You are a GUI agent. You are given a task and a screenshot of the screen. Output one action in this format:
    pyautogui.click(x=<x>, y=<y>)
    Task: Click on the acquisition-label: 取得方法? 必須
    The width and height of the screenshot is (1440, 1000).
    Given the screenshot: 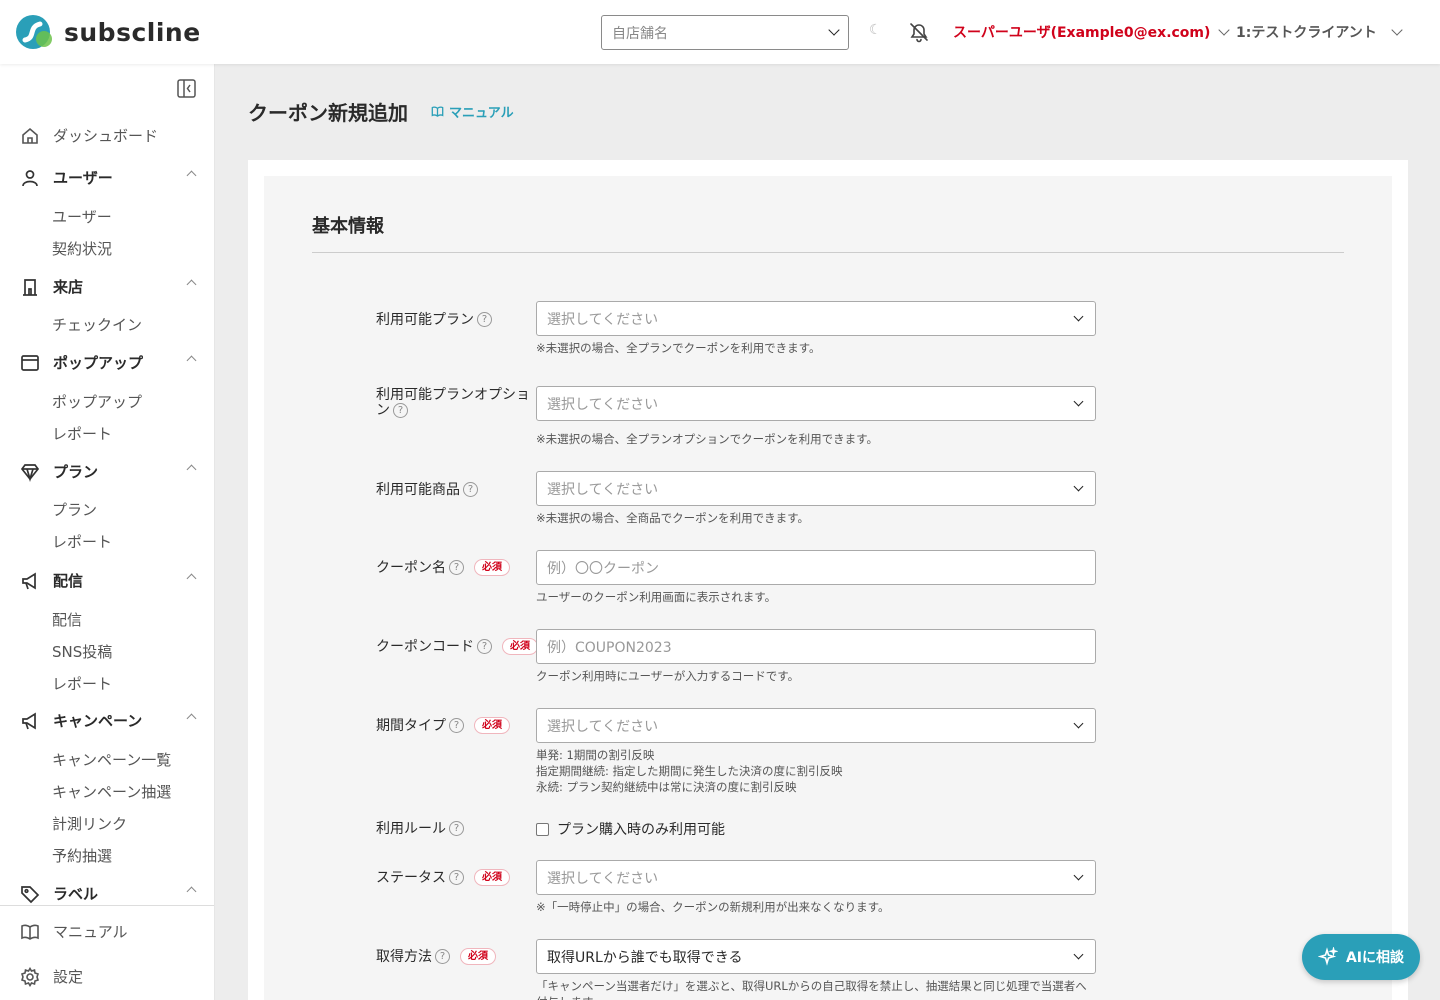 What is the action you would take?
    pyautogui.click(x=436, y=956)
    